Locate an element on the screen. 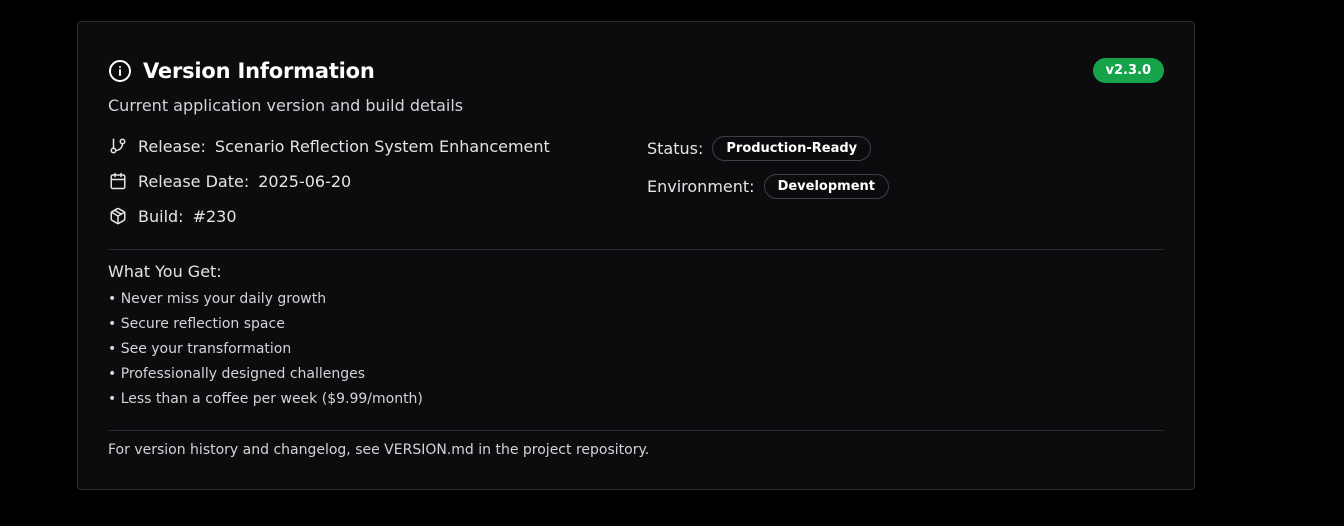  card-header: Version Information v2.3.0 is located at coordinates (636, 71).